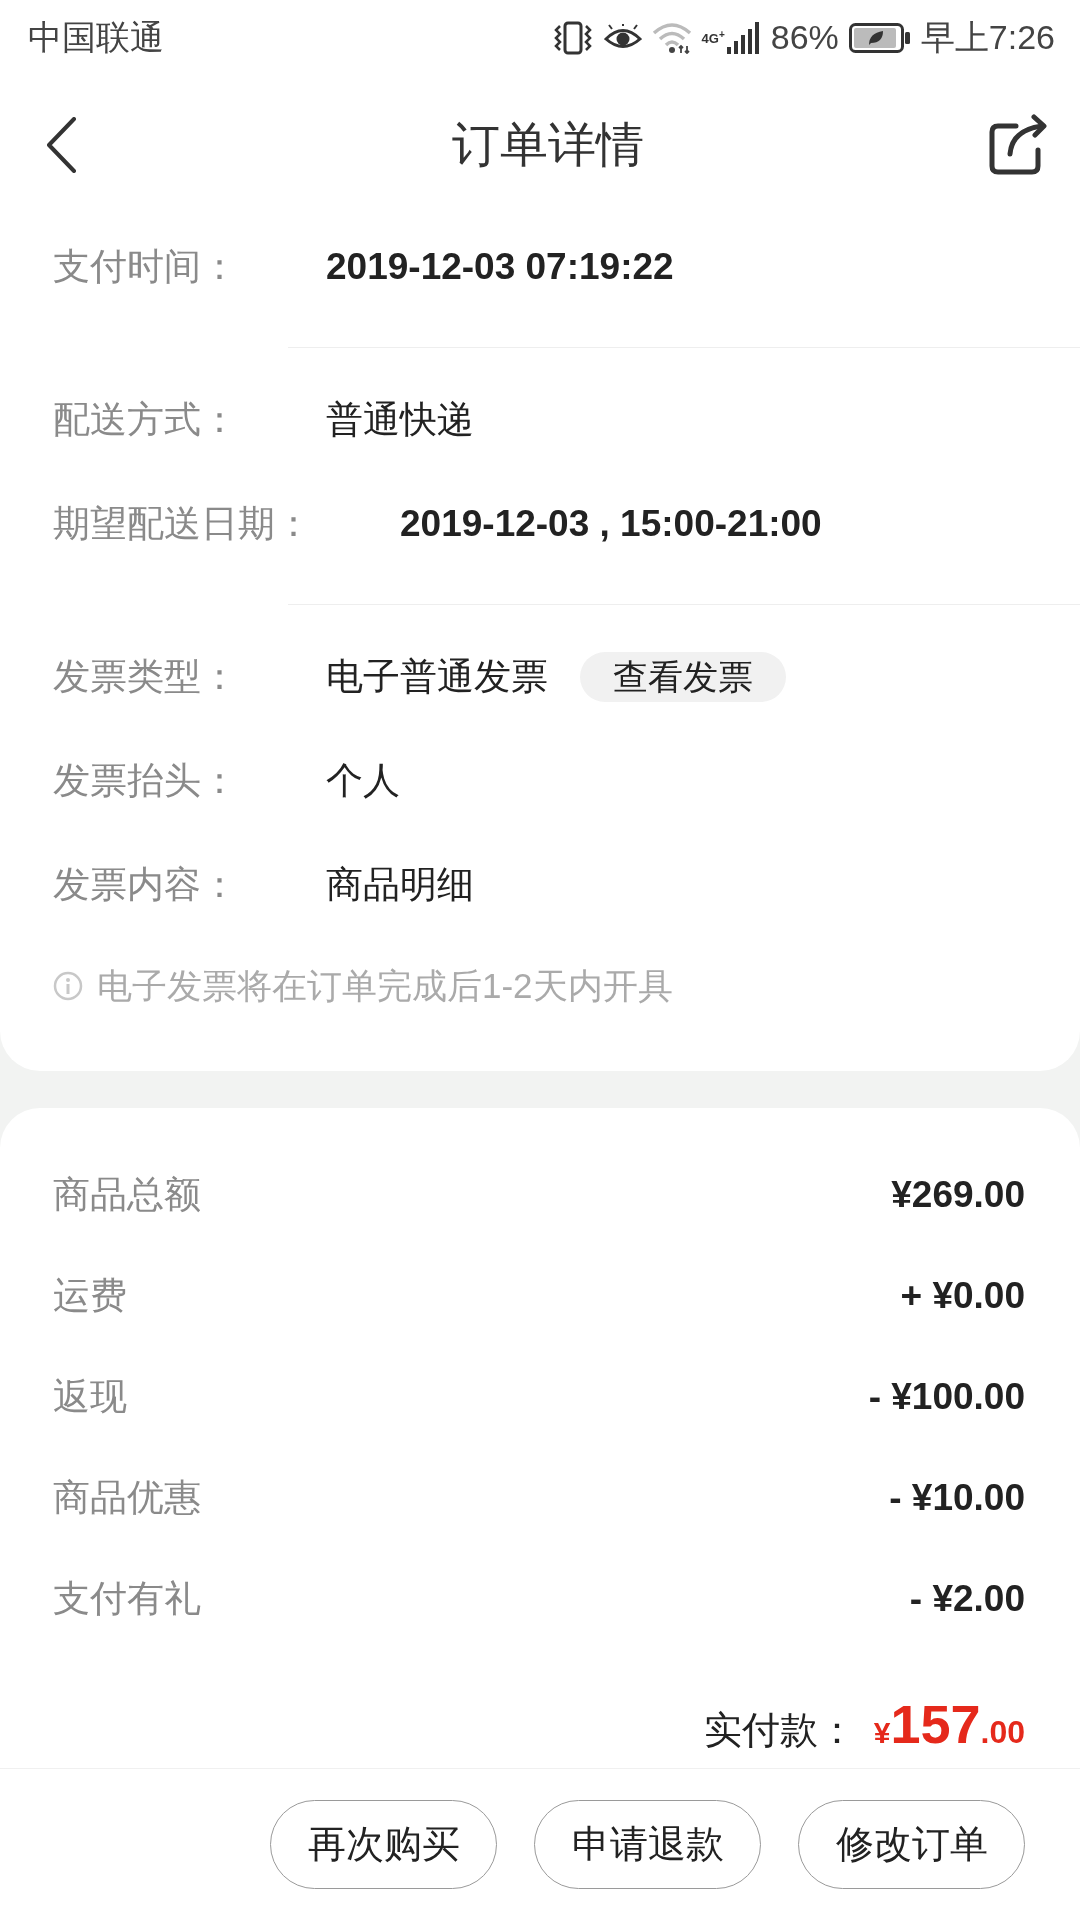 This screenshot has height=1920, width=1080. Describe the element at coordinates (145, 781) in the screenshot. I see `field-label: 发票抬头：` at that location.